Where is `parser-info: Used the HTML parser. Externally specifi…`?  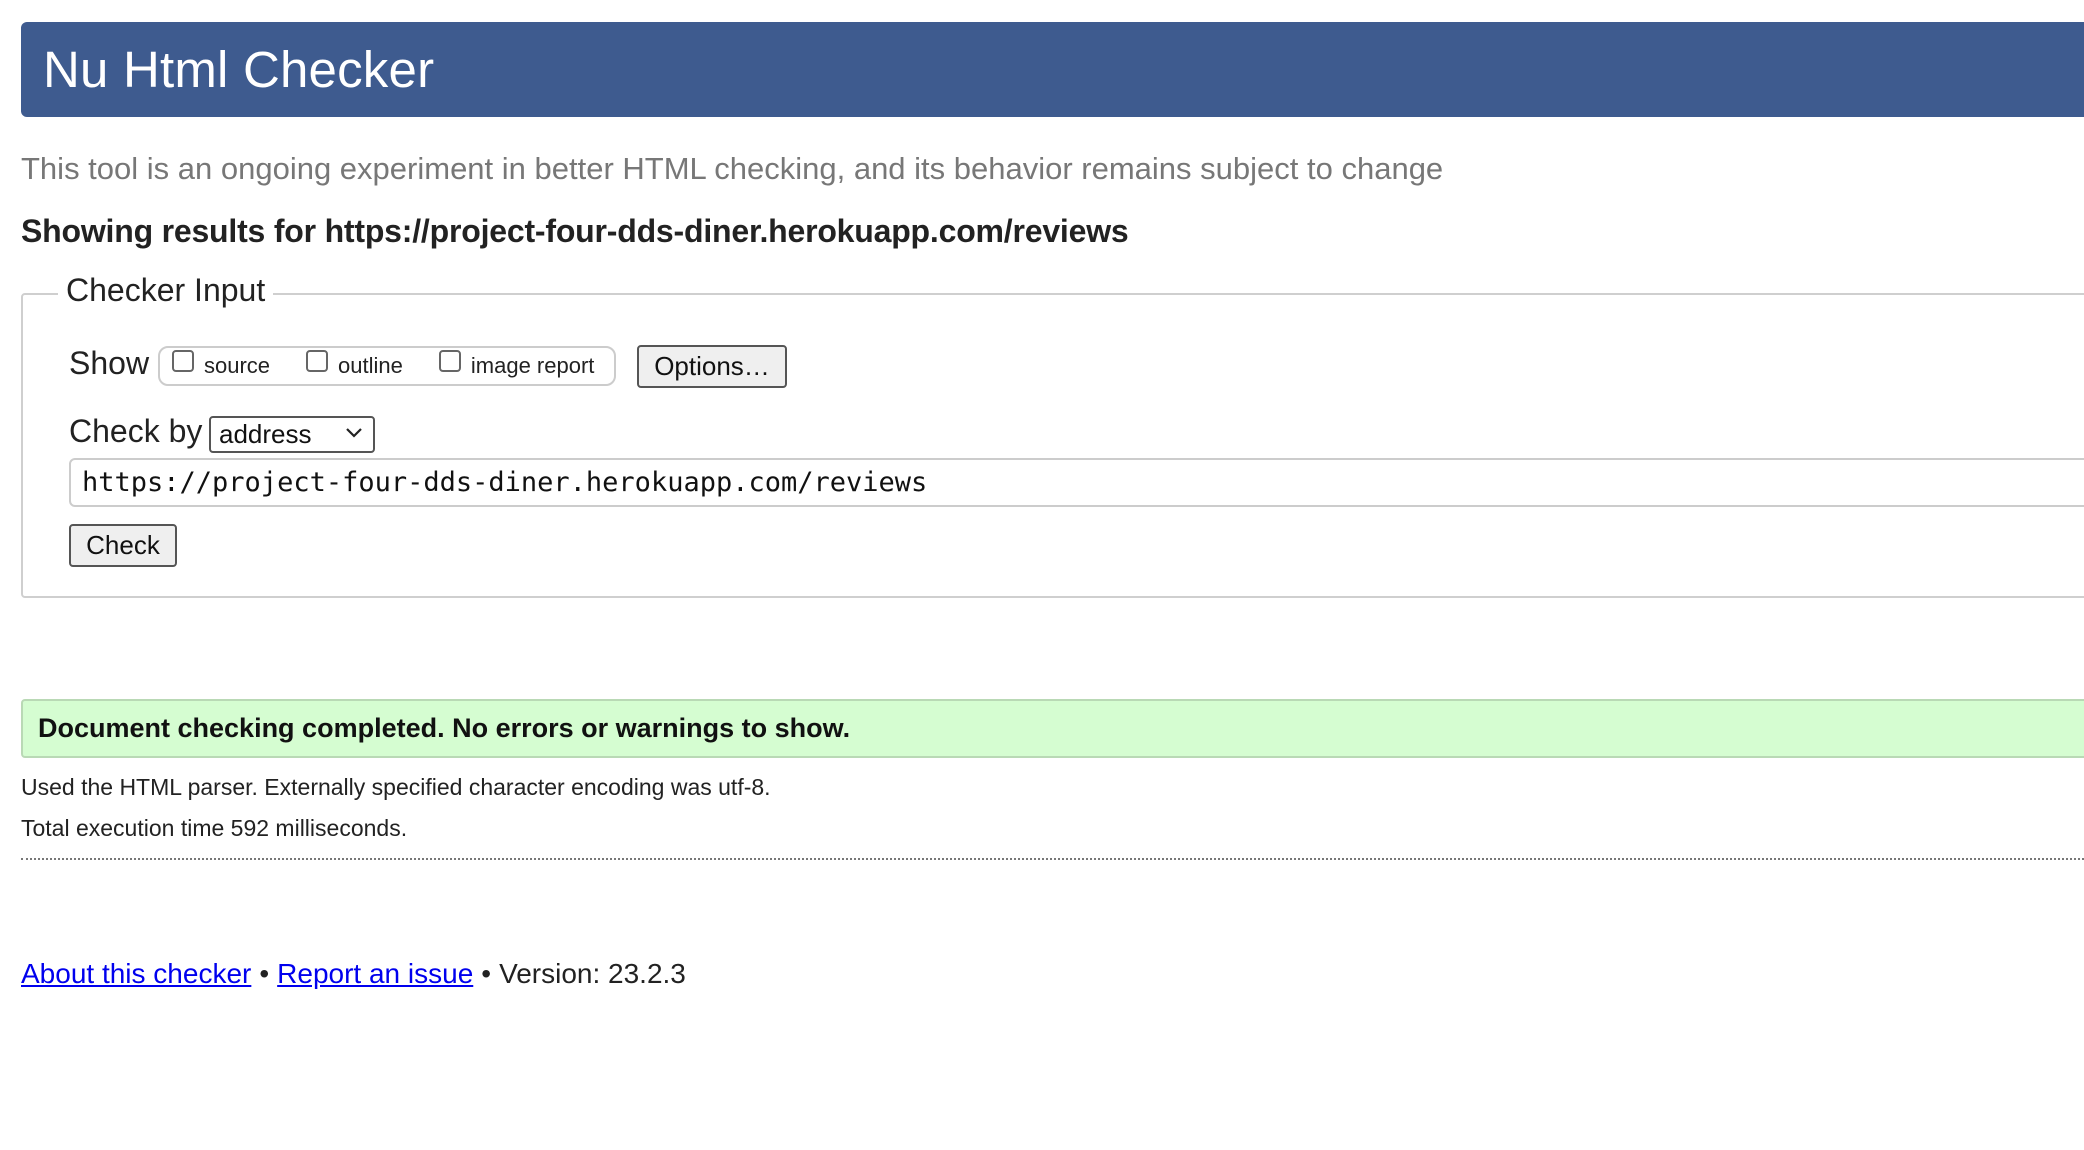 parser-info: Used the HTML parser. Externally specifi… is located at coordinates (396, 787).